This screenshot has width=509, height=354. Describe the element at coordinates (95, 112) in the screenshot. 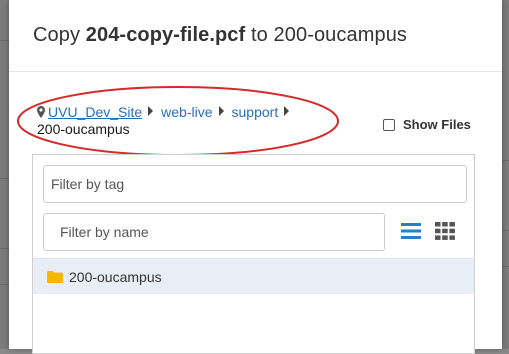

I see `breadcrumb-item-uvu-dev-site: UVU_Dev_Site` at that location.